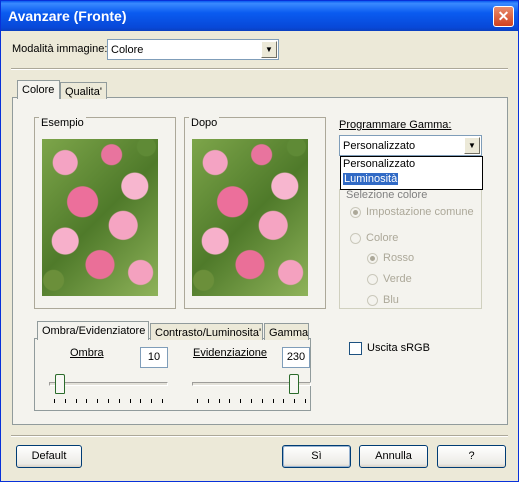  Describe the element at coordinates (372, 279) in the screenshot. I see `green-radio` at that location.